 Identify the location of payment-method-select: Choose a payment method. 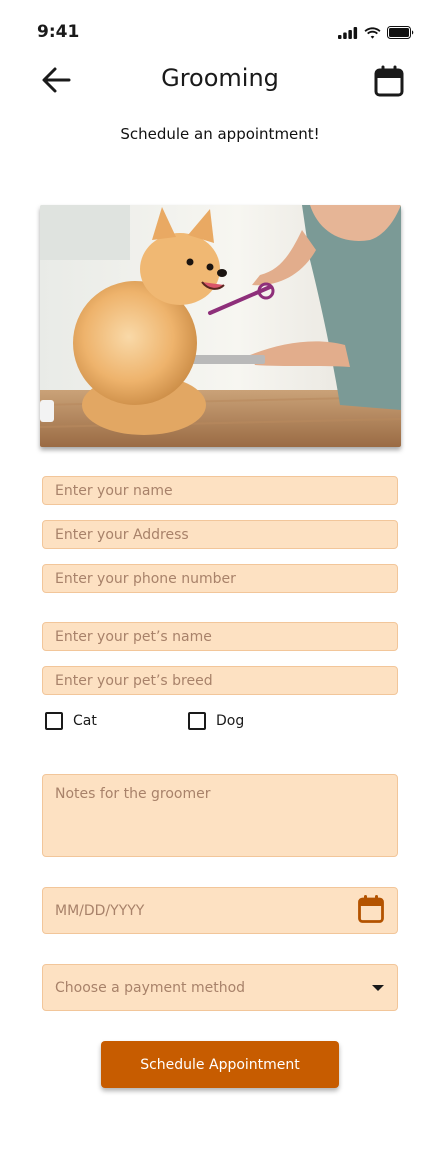
(220, 987).